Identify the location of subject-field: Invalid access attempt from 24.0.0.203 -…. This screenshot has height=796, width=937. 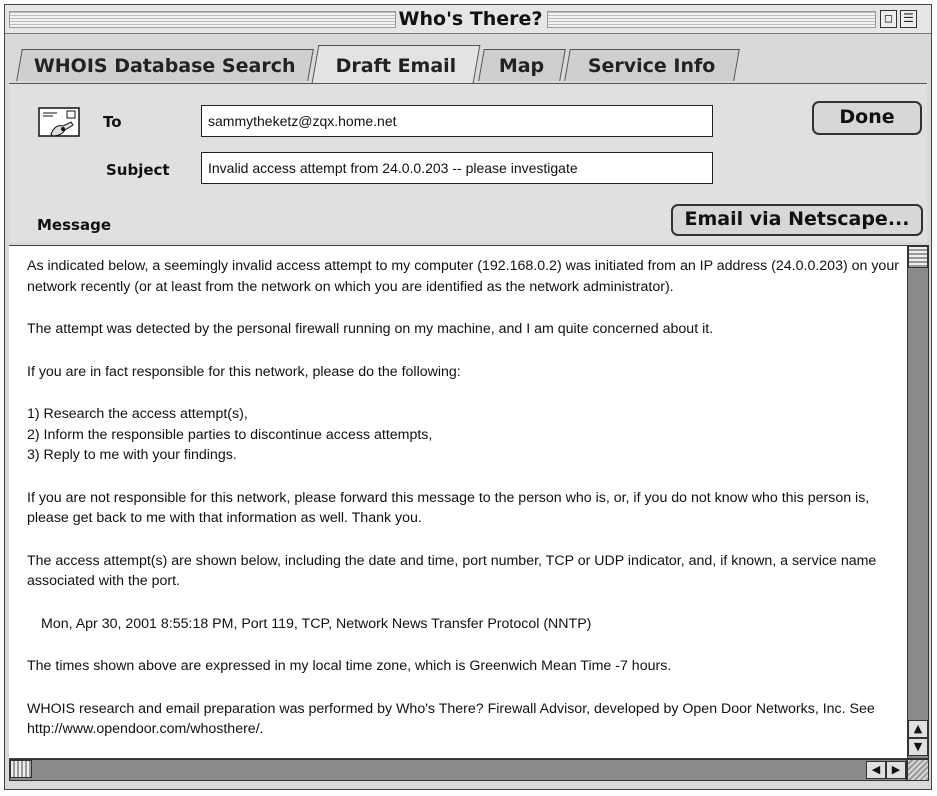
(457, 168).